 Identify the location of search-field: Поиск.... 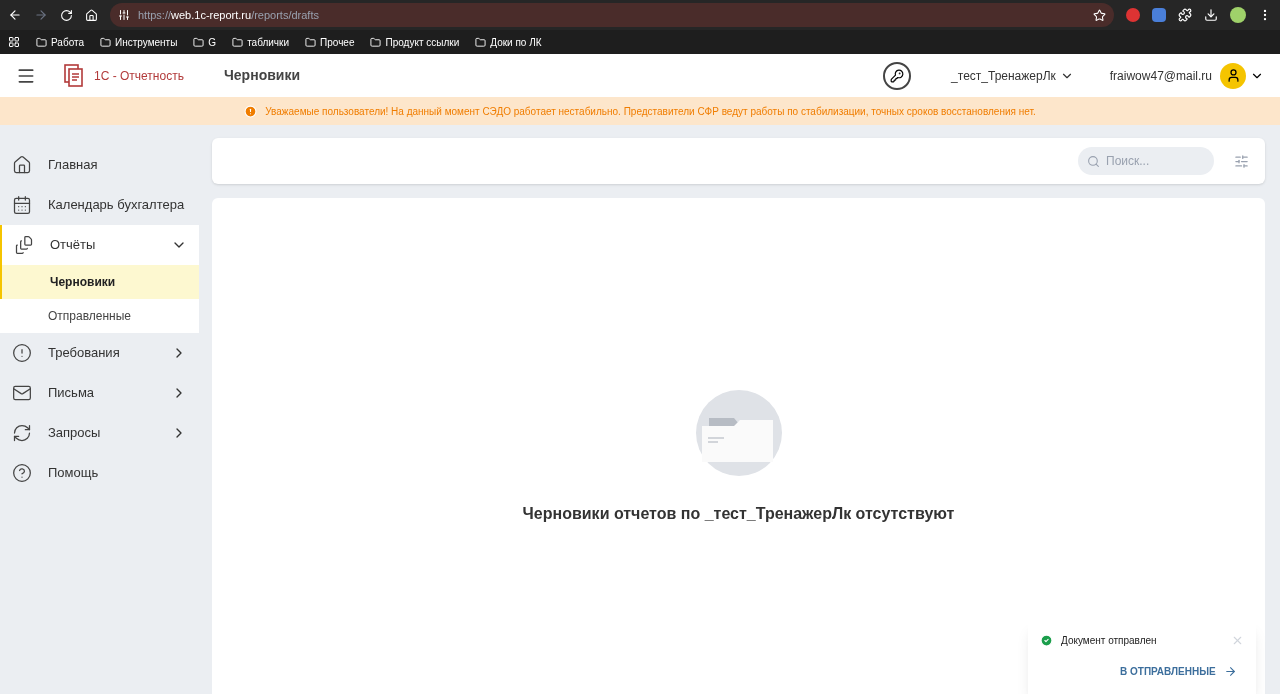
(1146, 161).